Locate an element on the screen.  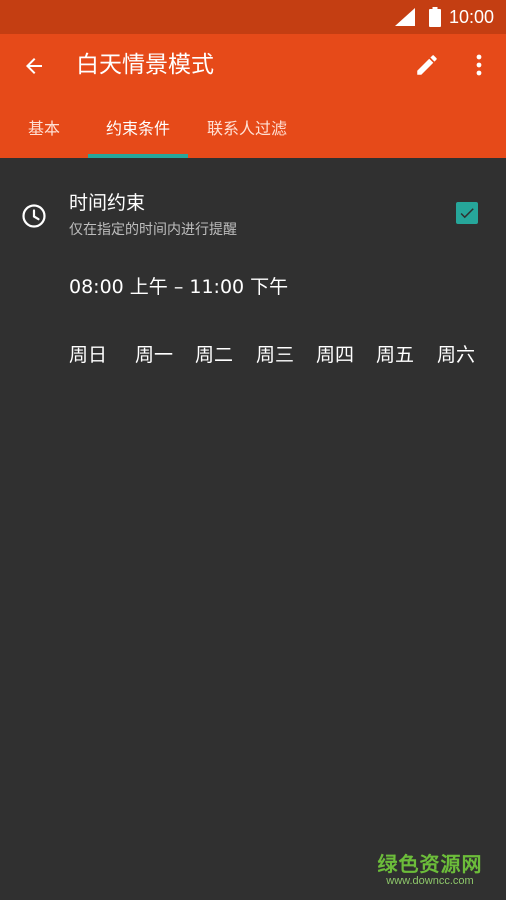
weekday-selector: 周日 周一 周二 周三 周四 周五 周六 is located at coordinates (279, 355).